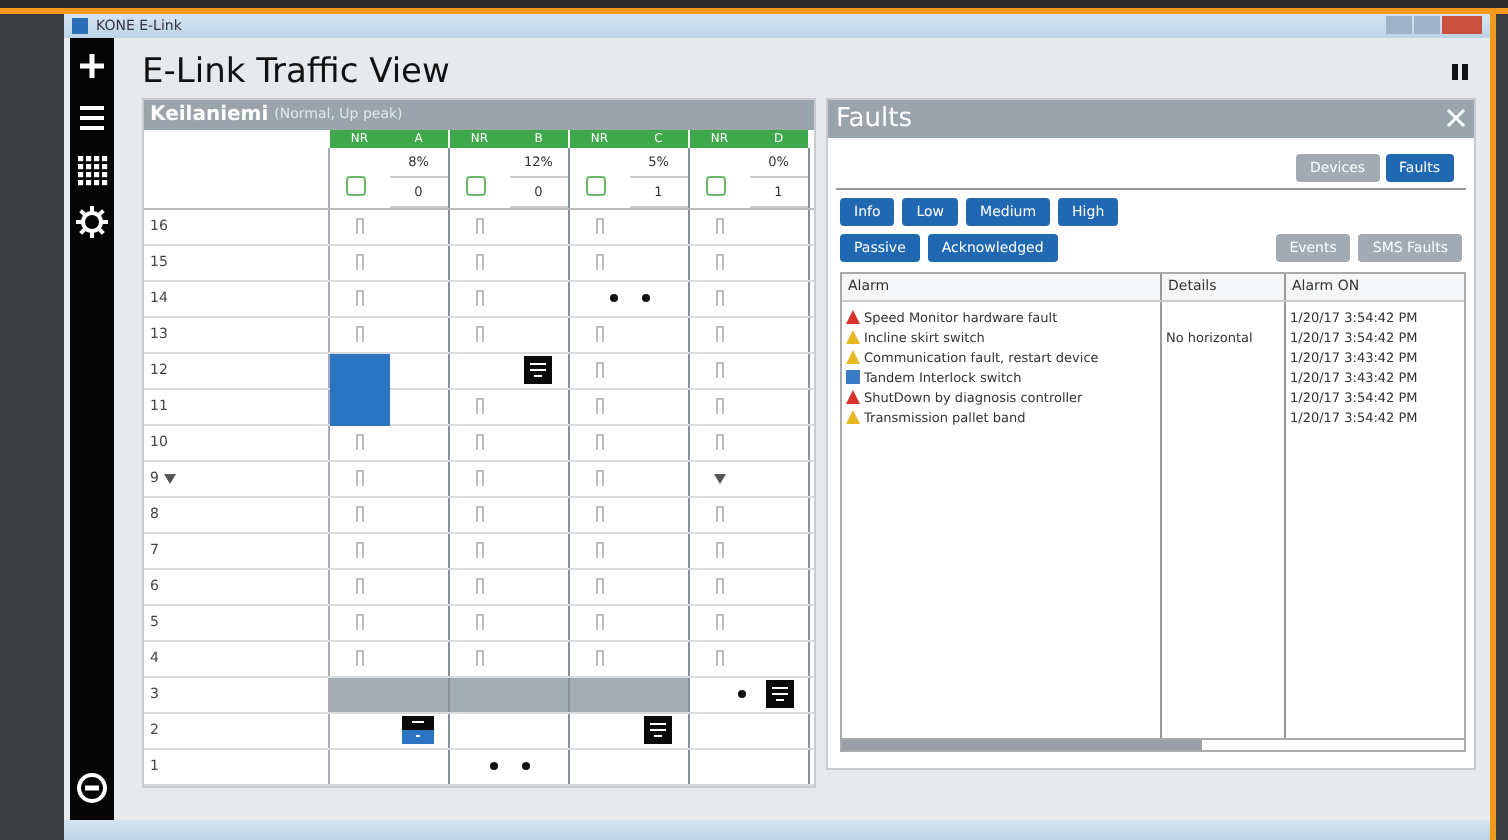 This screenshot has width=1508, height=840. Describe the element at coordinates (1153, 743) in the screenshot. I see `horizontal-scrollbar` at that location.